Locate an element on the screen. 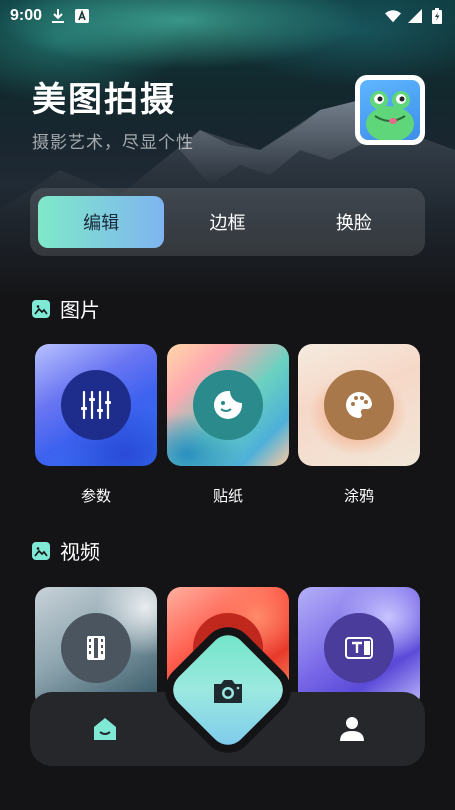 This screenshot has width=455, height=810. download-icon is located at coordinates (58, 16).